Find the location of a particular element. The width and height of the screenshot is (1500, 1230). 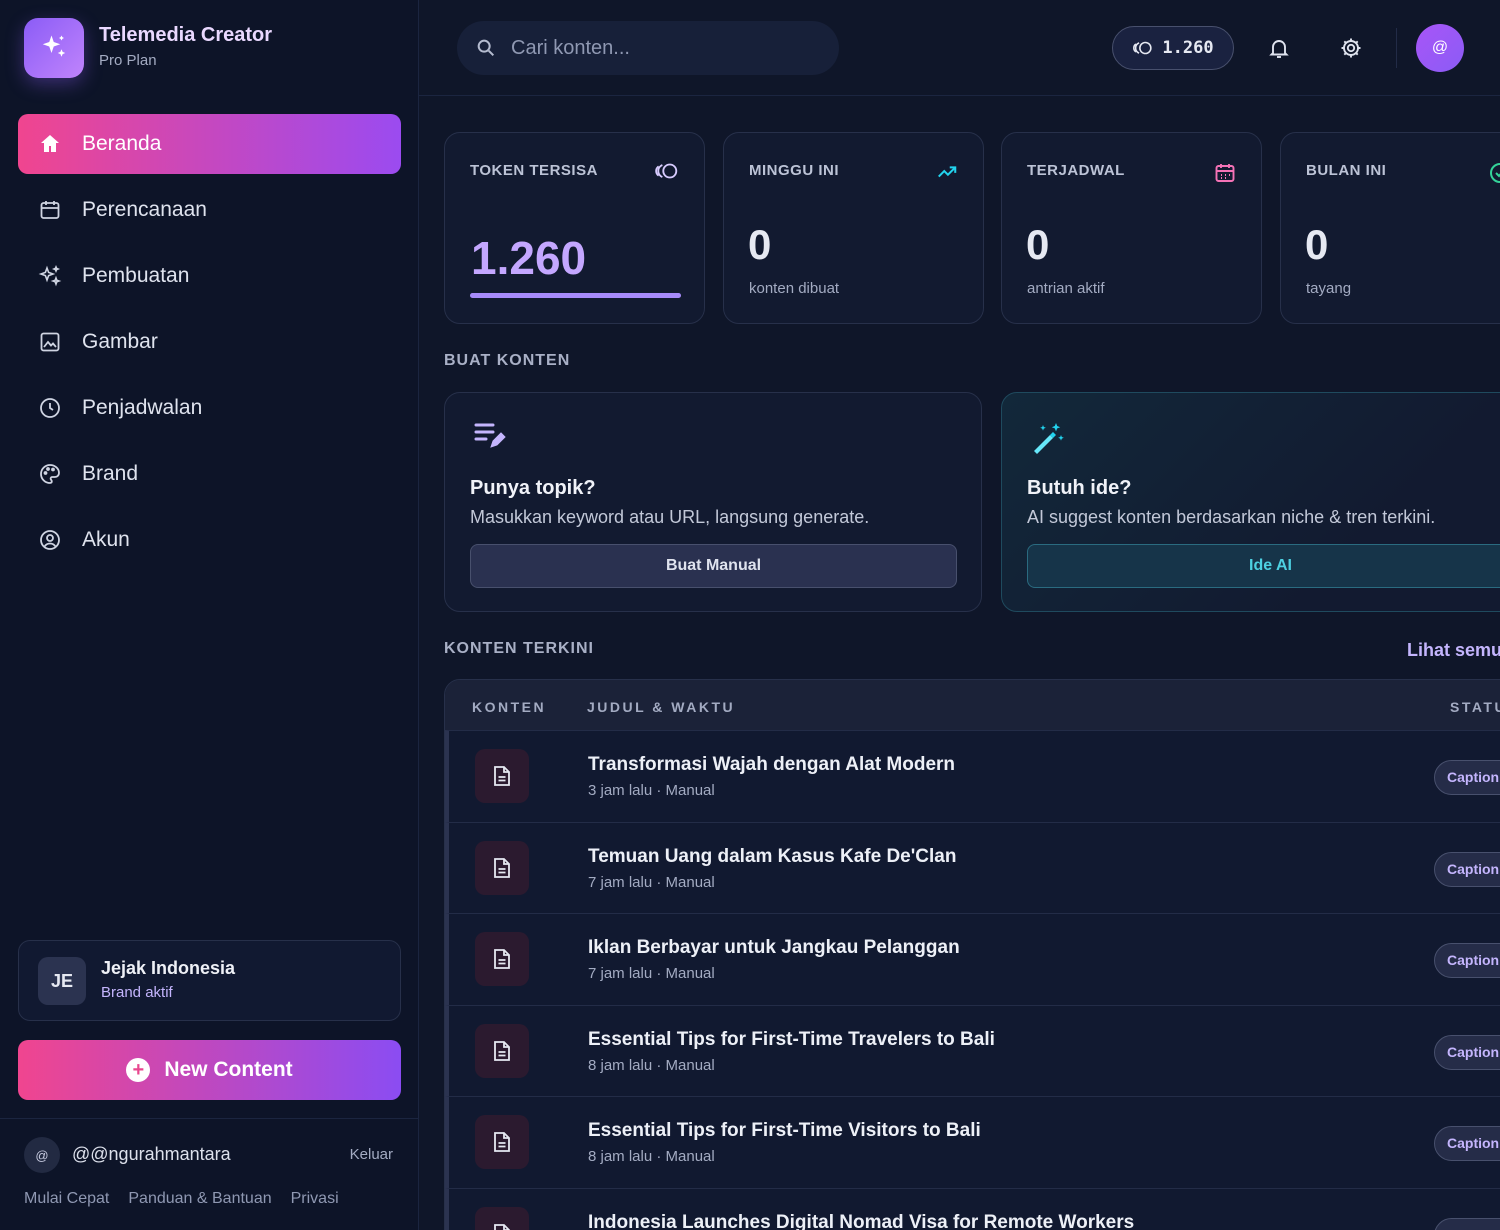

stat-sub: tayang is located at coordinates (1329, 288).